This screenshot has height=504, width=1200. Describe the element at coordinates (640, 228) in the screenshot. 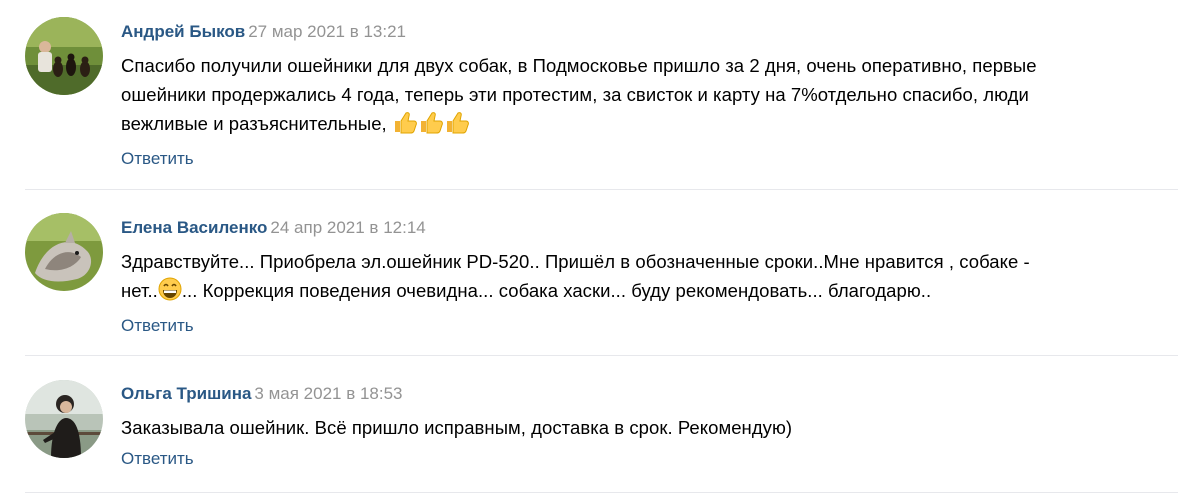

I see `comment-header: Елена Василенко 24 апр 2021 в 12:14` at that location.